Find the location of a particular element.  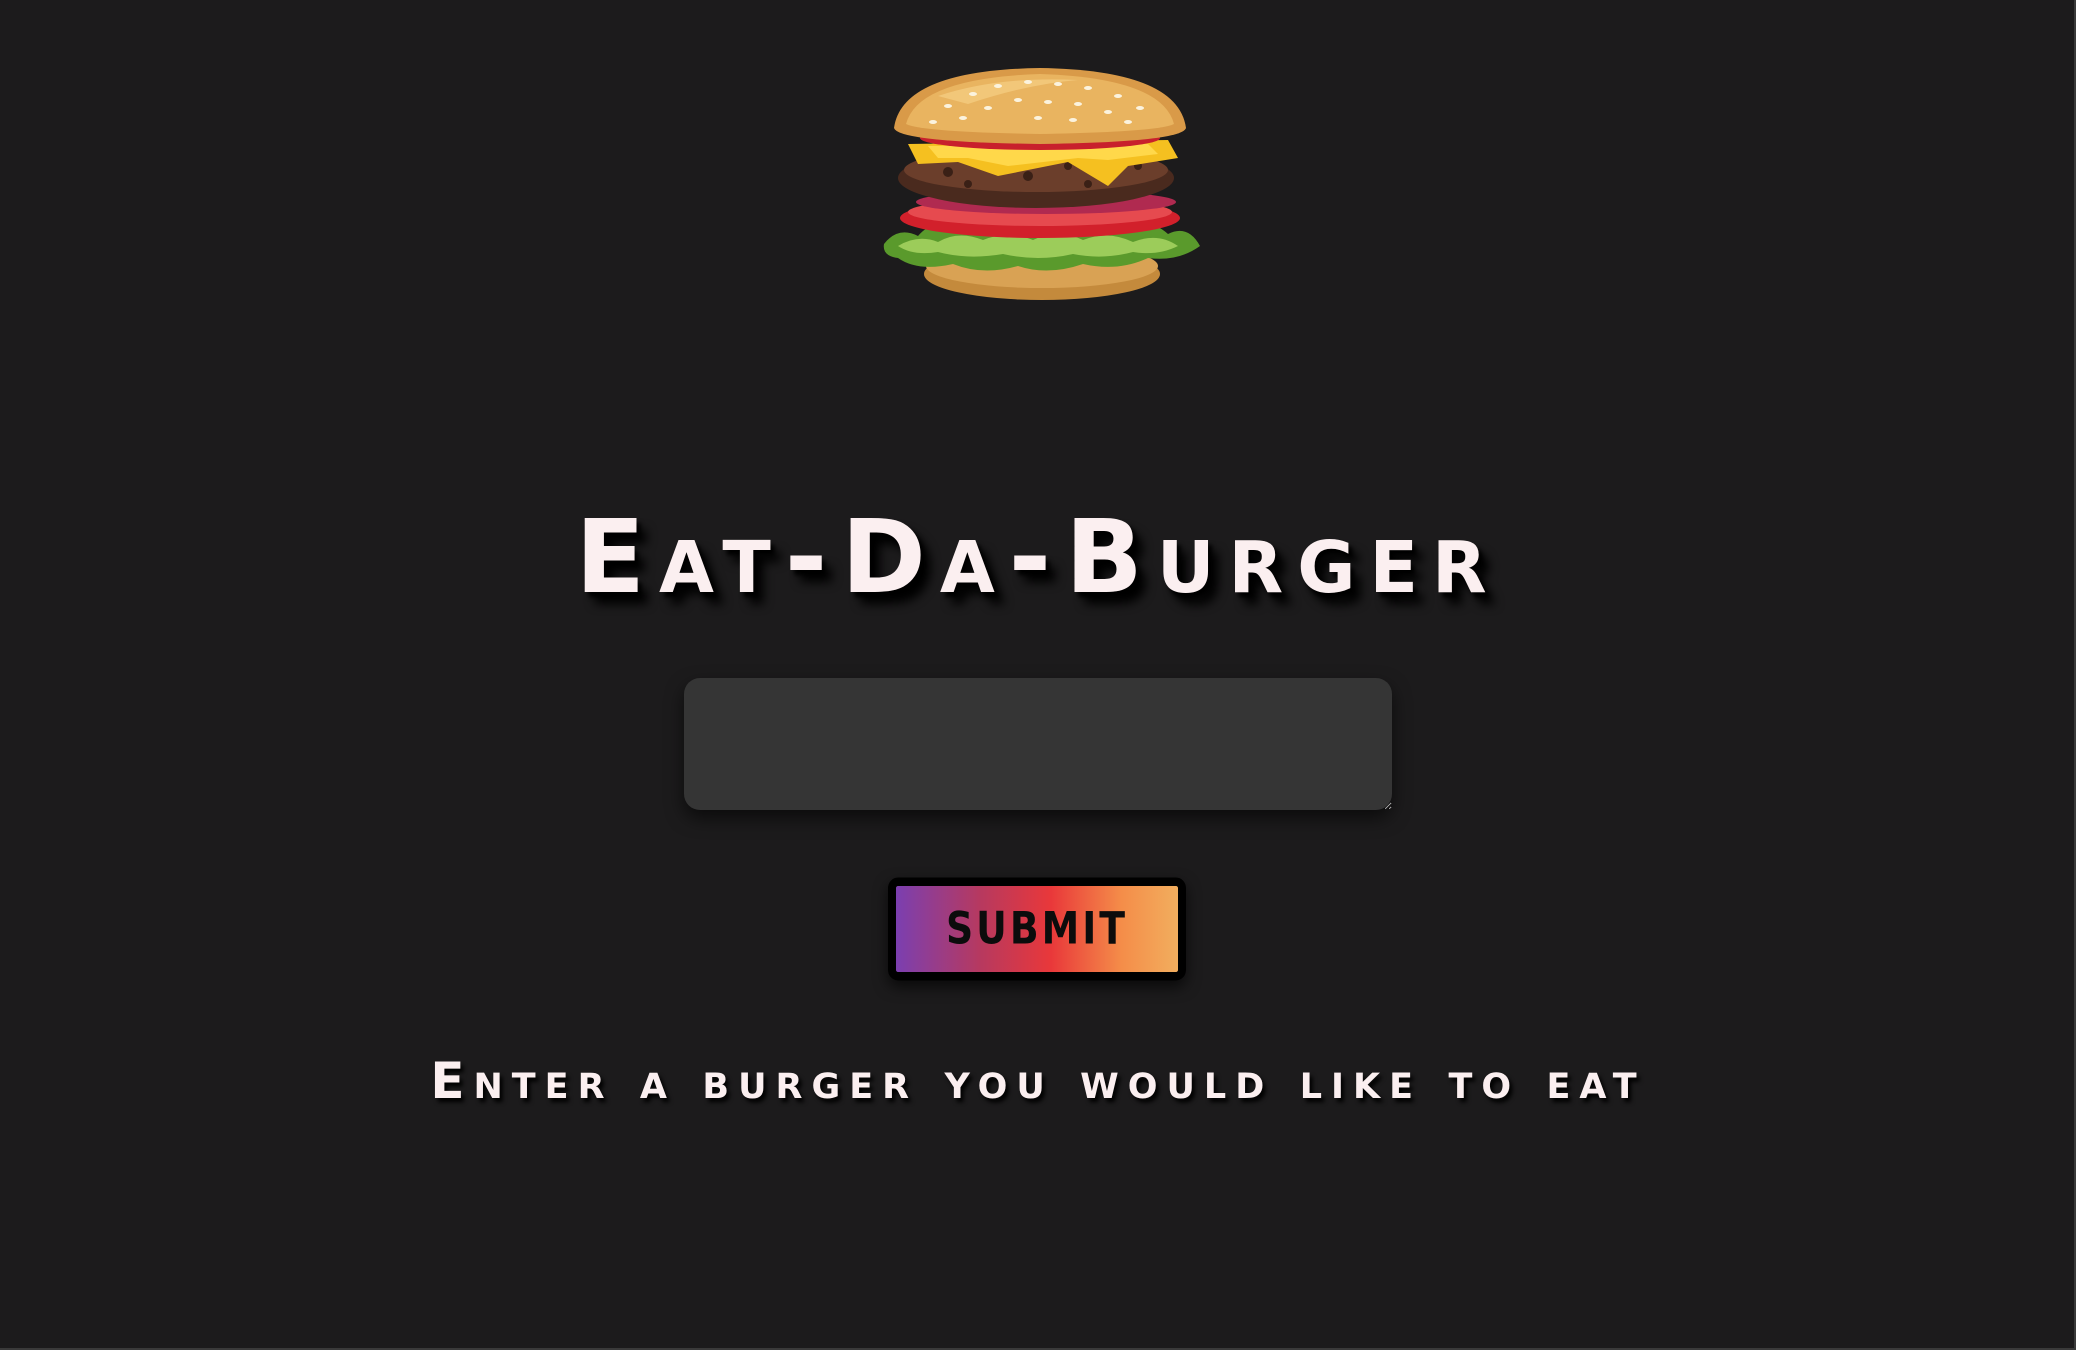

page-title: Eat-Da-Burger is located at coordinates (1038, 558).